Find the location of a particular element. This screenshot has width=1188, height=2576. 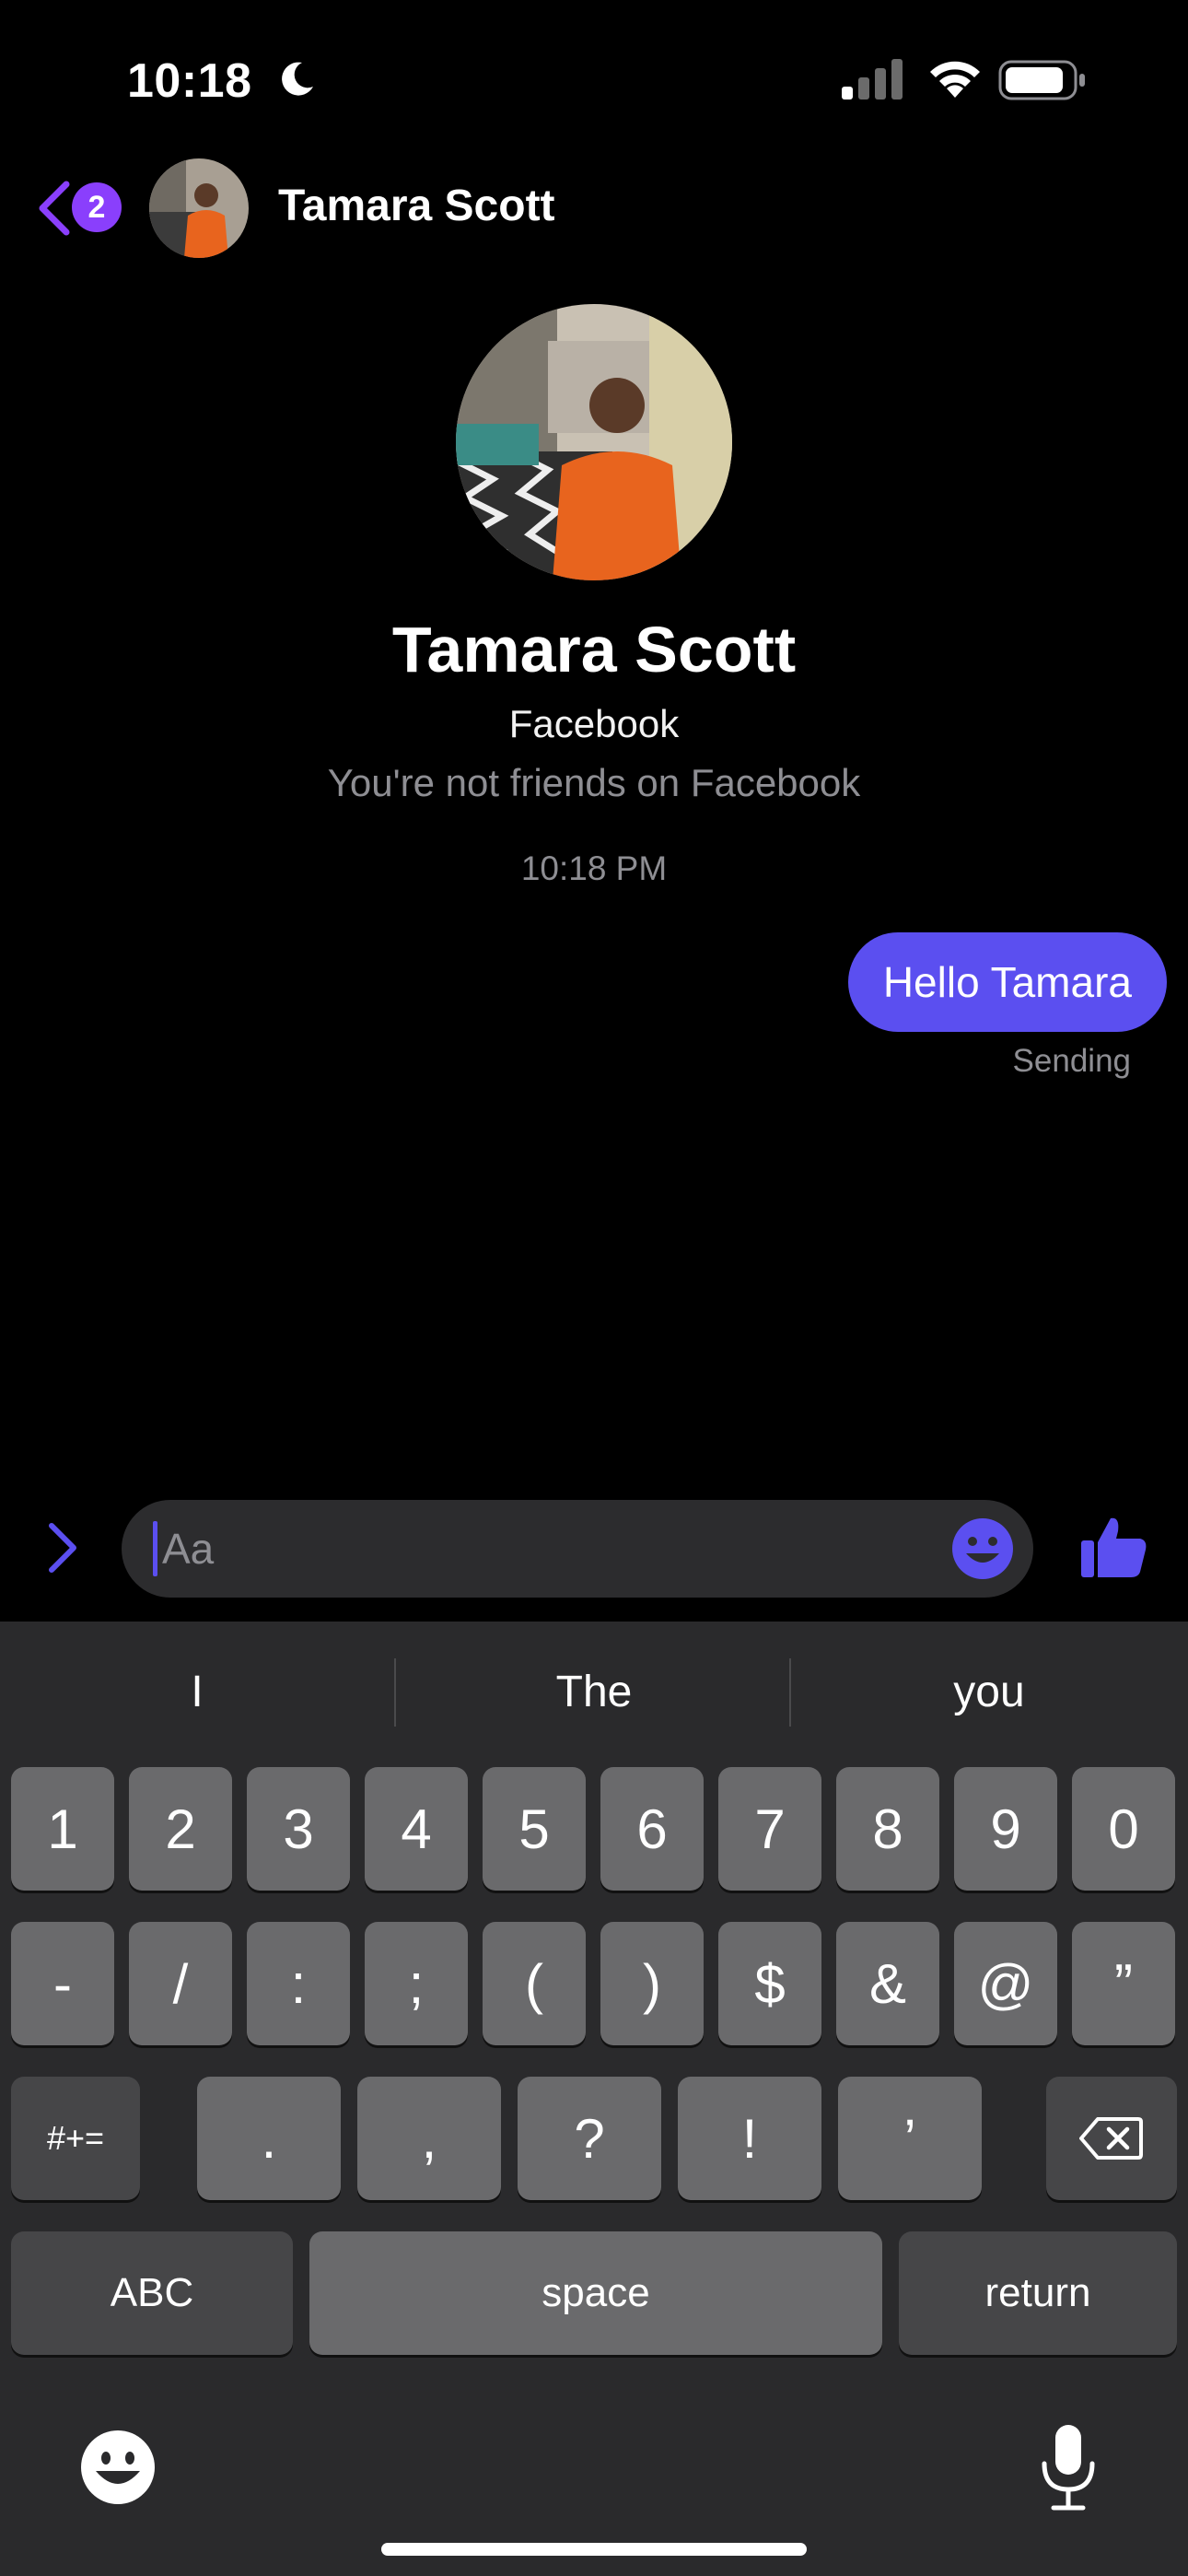

keyboard-emoji-icon is located at coordinates (118, 2467).